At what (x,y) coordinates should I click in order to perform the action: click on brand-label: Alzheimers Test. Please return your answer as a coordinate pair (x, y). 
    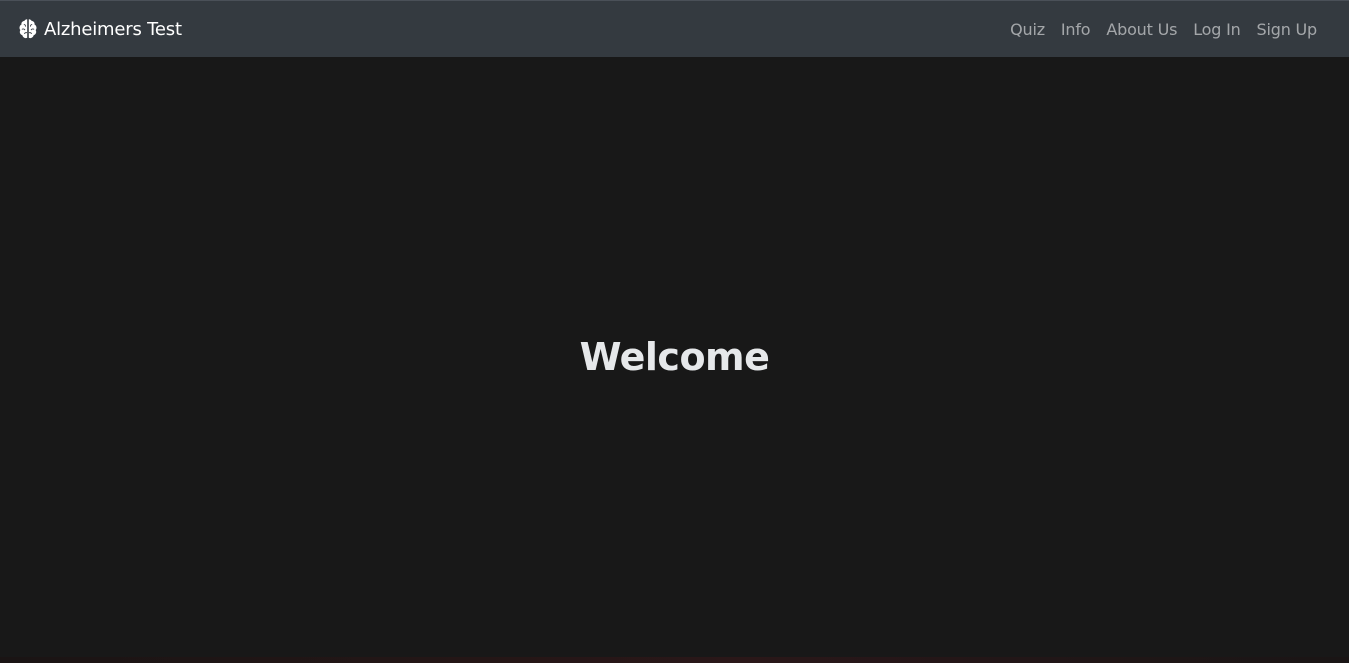
    Looking at the image, I should click on (113, 29).